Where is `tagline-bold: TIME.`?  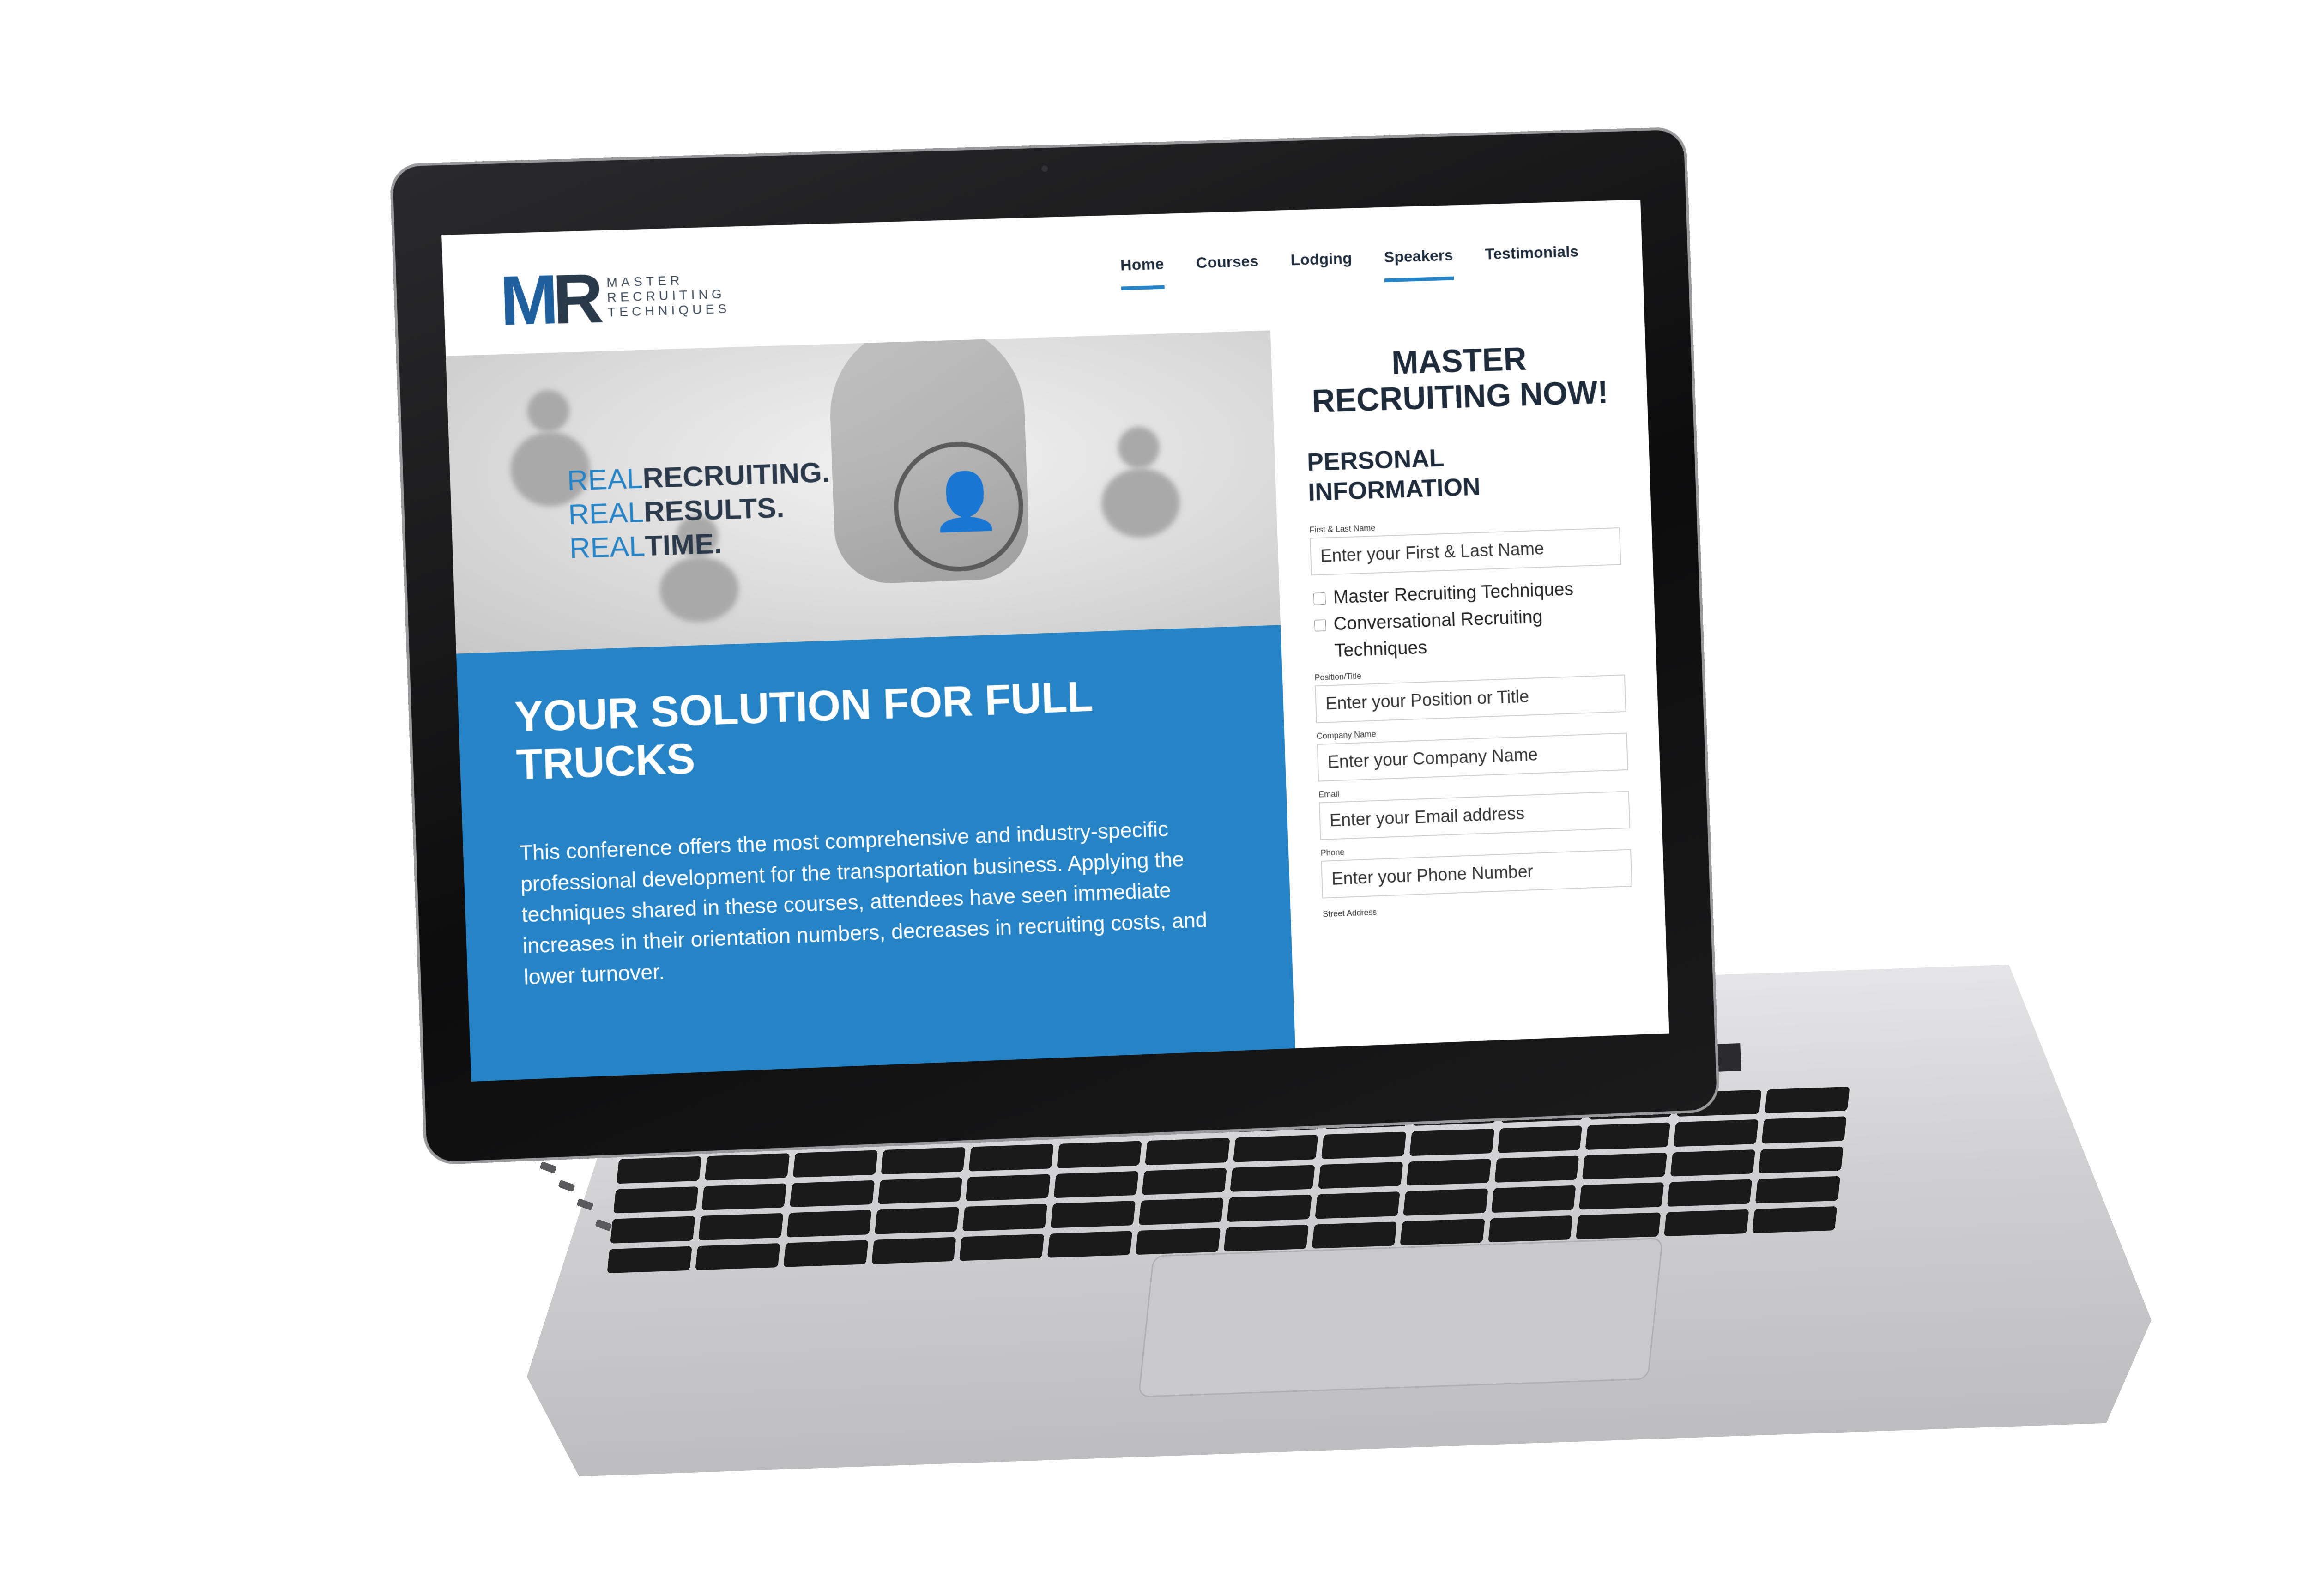 tagline-bold: TIME. is located at coordinates (684, 545).